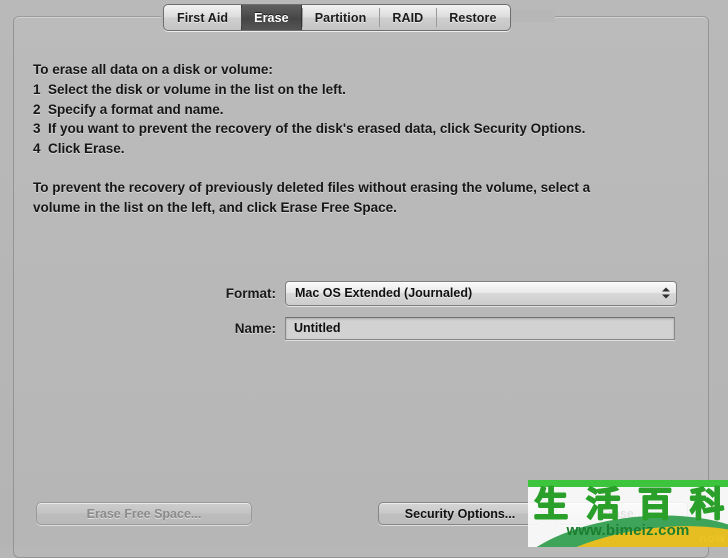 Image resolution: width=728 pixels, height=558 pixels. I want to click on instructions-heading: To erase all data on a disk or volume:, so click(153, 69).